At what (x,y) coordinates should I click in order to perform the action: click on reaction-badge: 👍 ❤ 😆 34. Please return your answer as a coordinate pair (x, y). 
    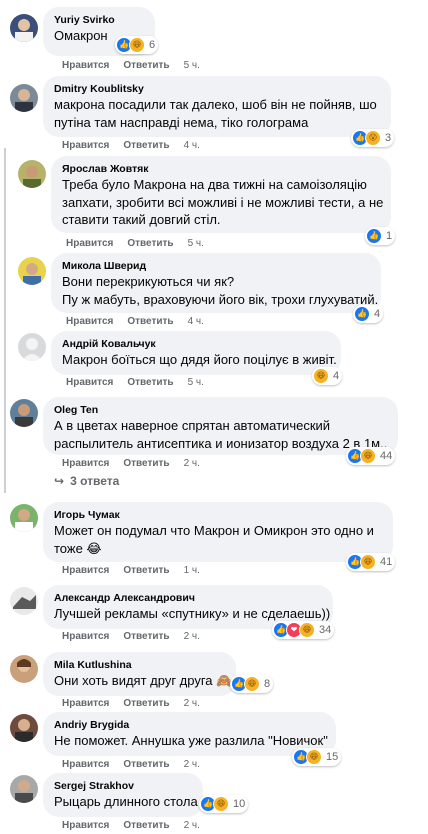
    Looking at the image, I should click on (303, 630).